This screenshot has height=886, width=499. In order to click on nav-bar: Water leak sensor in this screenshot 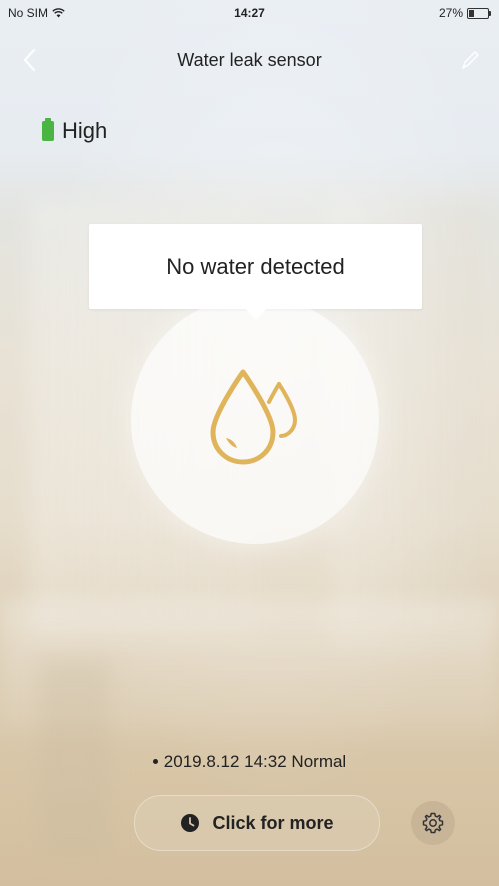, I will do `click(249, 60)`.